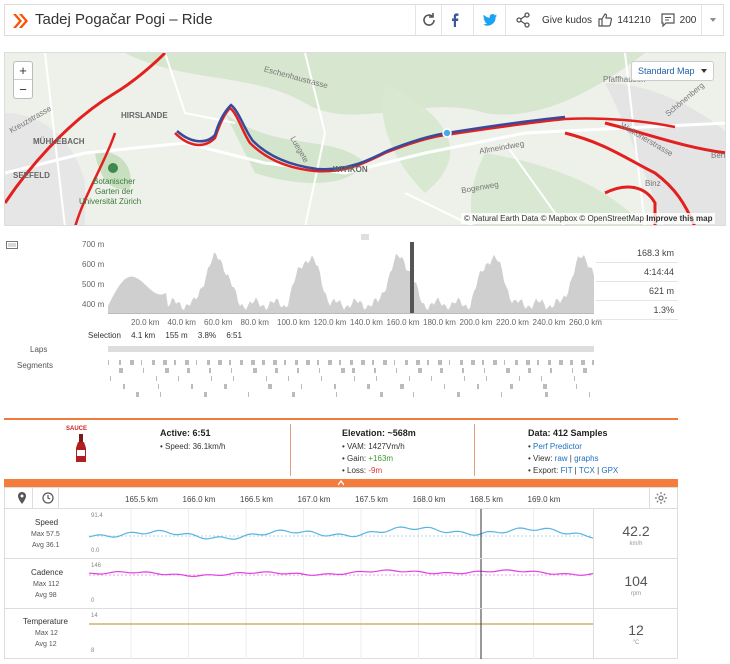 The height and width of the screenshot is (664, 730). Describe the element at coordinates (351, 278) in the screenshot. I see `elevation-chart` at that location.